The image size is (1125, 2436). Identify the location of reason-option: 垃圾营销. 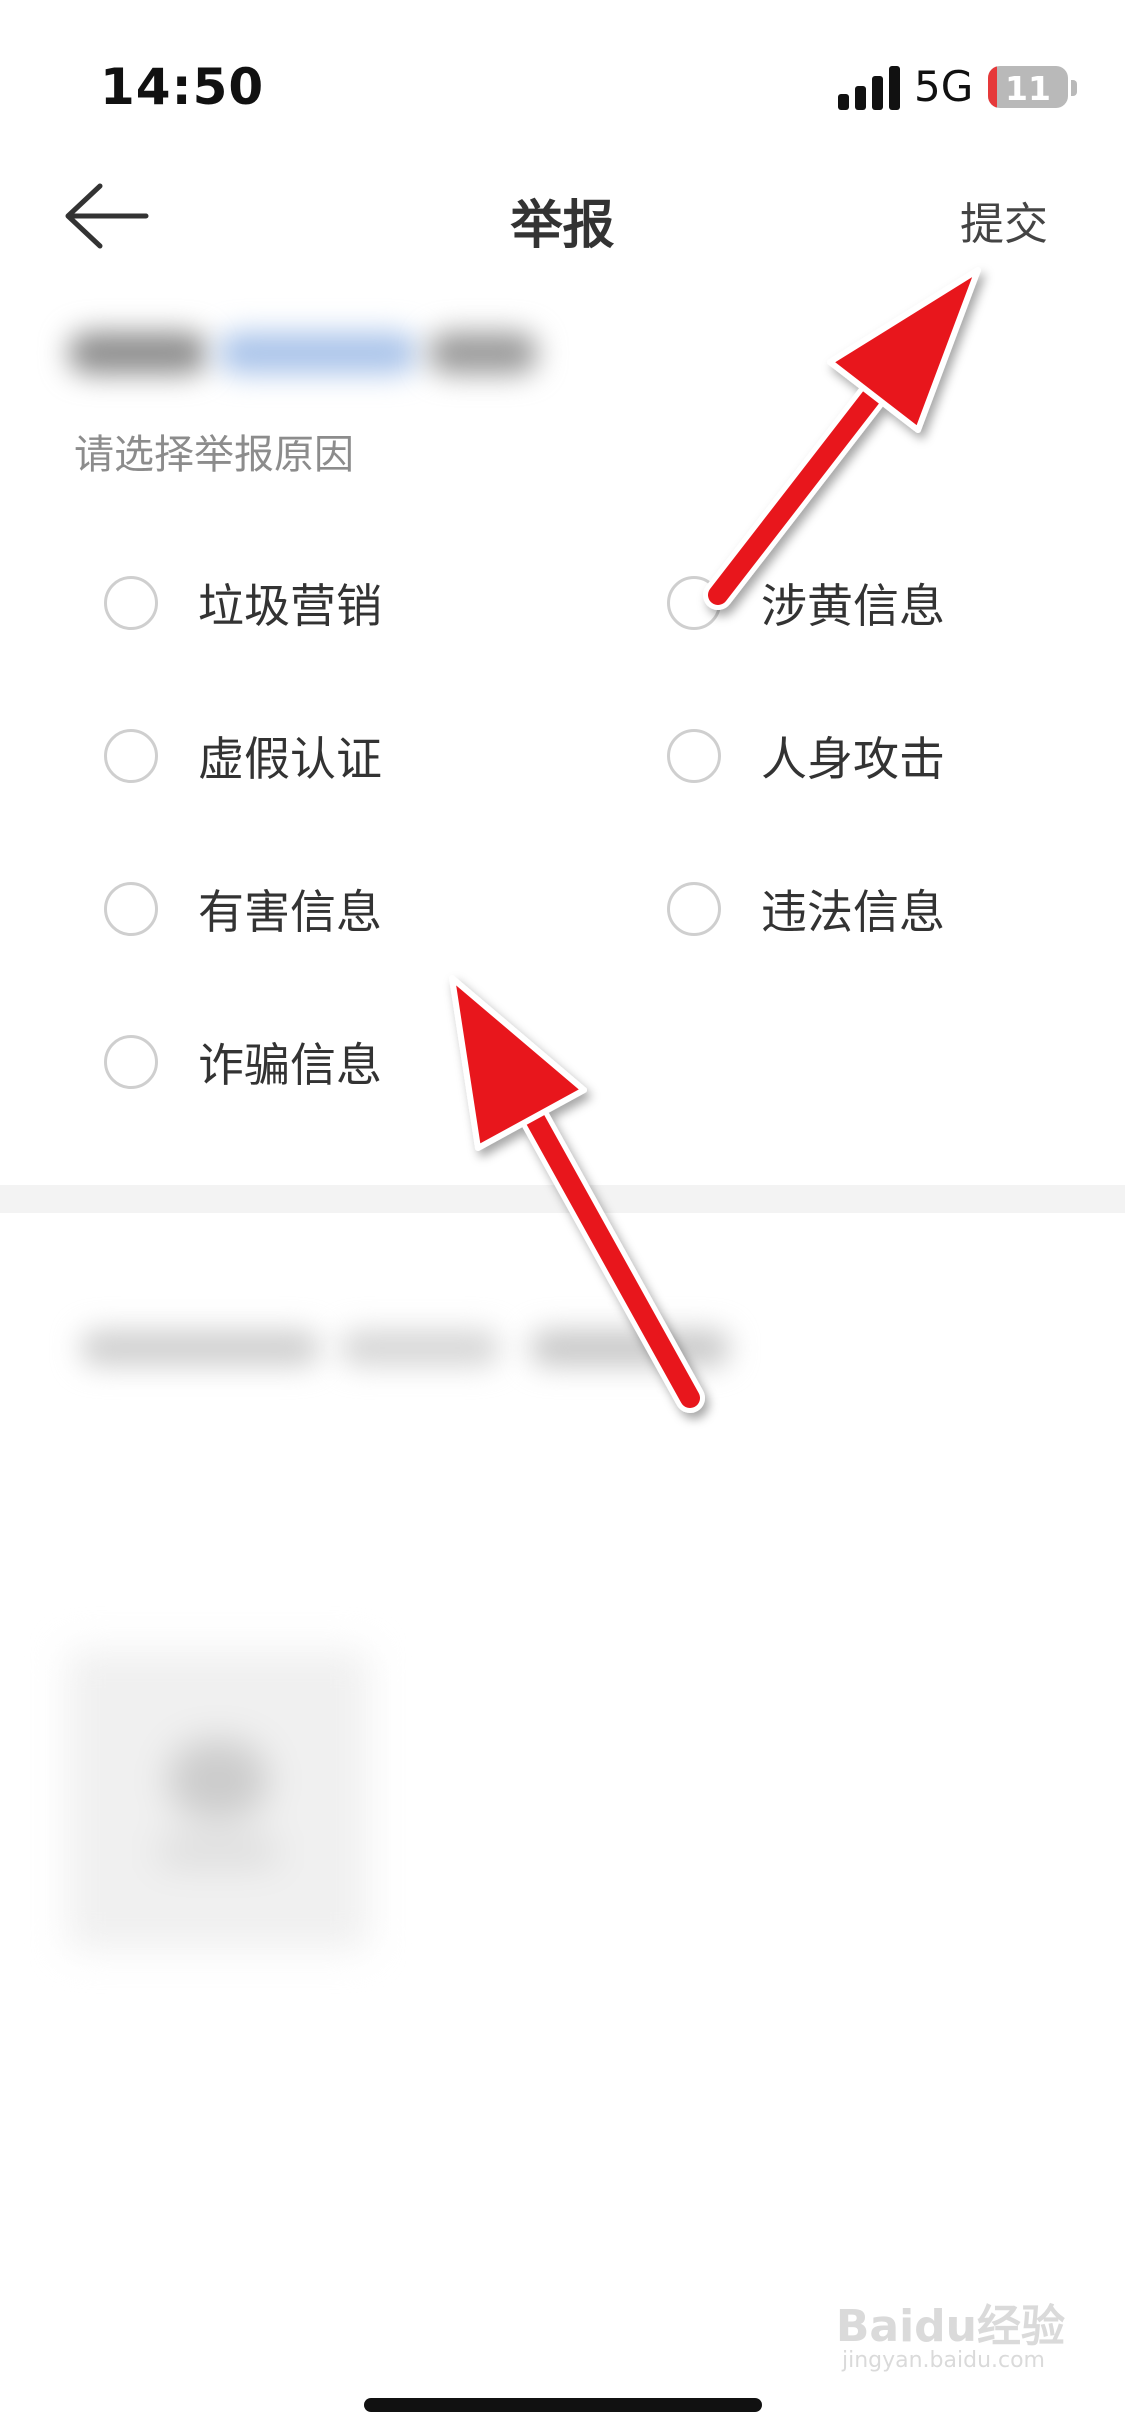
(294, 603).